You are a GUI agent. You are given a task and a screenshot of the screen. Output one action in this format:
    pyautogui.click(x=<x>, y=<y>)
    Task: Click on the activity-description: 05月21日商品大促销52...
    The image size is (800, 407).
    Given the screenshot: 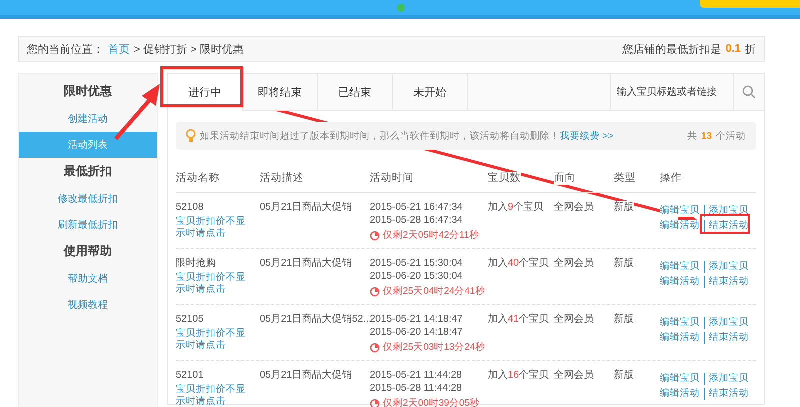 What is the action you would take?
    pyautogui.click(x=316, y=319)
    